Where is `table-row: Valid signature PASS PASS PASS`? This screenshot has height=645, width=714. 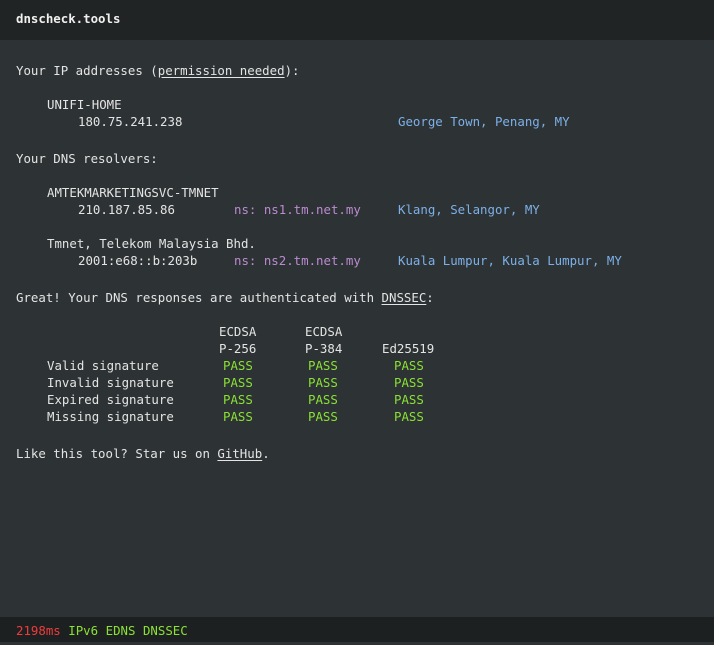 table-row: Valid signature PASS PASS PASS is located at coordinates (361, 365).